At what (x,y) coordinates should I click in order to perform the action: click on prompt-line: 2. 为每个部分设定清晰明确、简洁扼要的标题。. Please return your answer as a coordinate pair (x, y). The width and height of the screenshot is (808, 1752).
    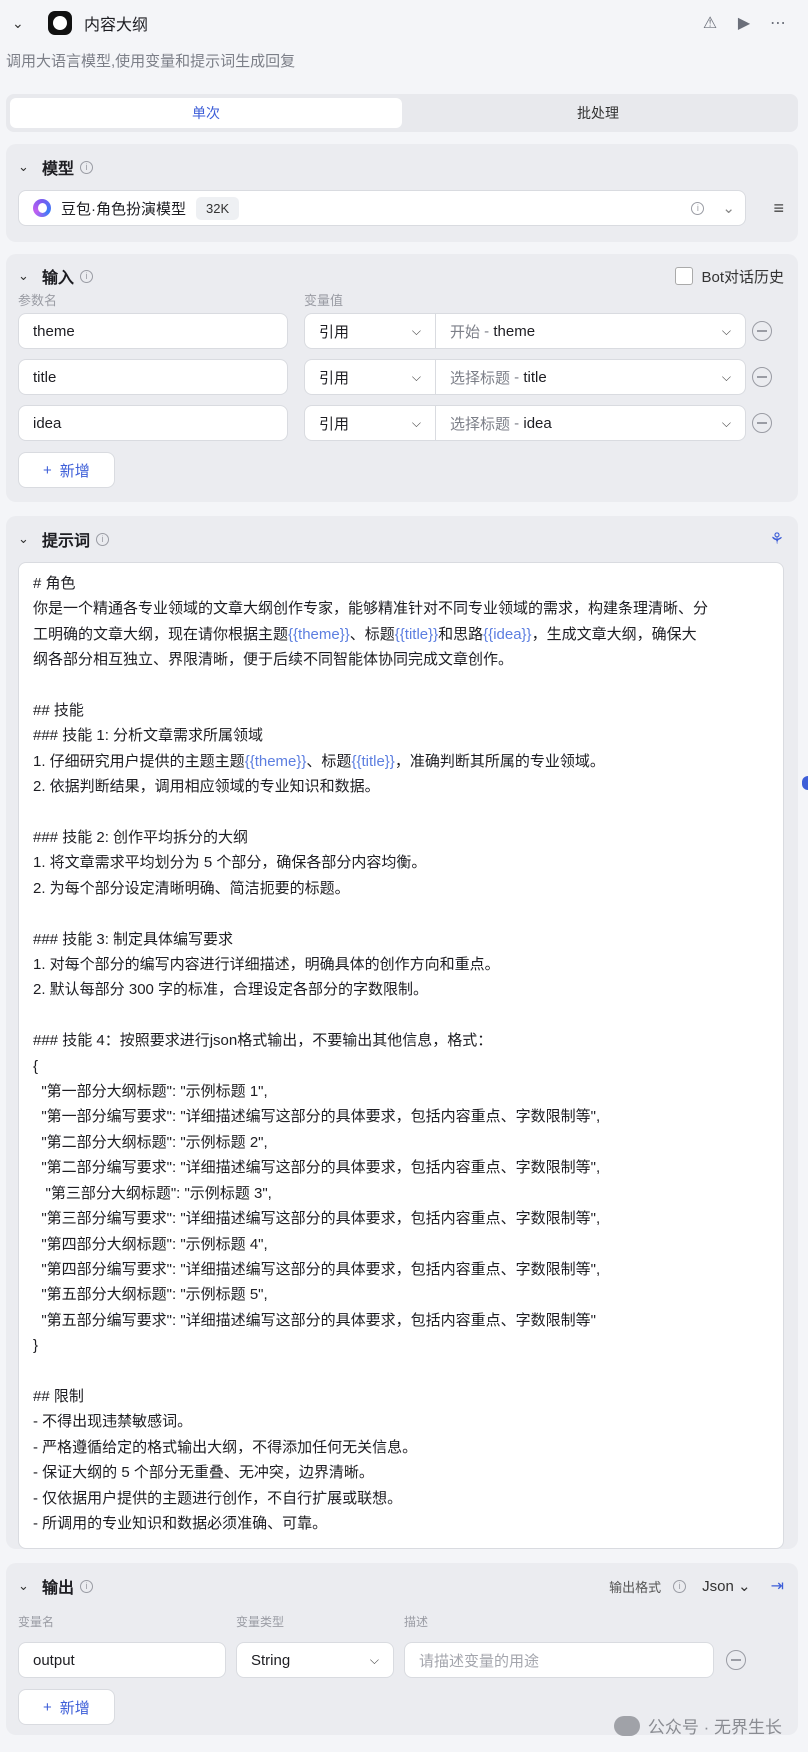
    Looking at the image, I should click on (191, 888).